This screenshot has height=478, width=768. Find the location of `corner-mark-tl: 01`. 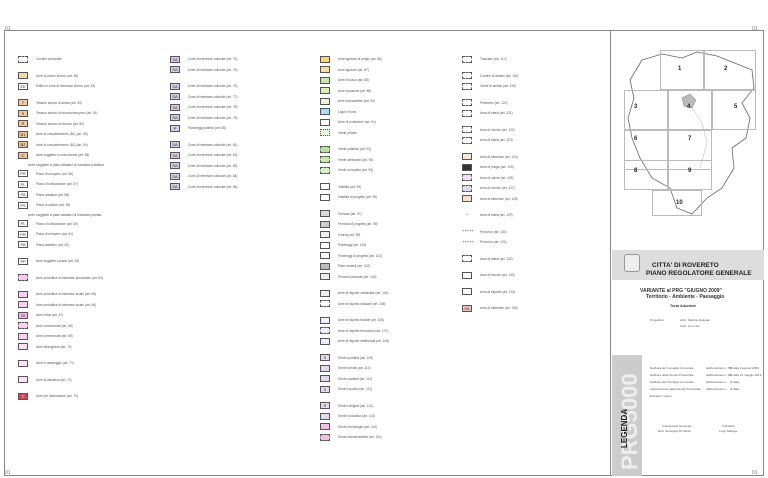

corner-mark-tl: 01 is located at coordinates (8, 29).